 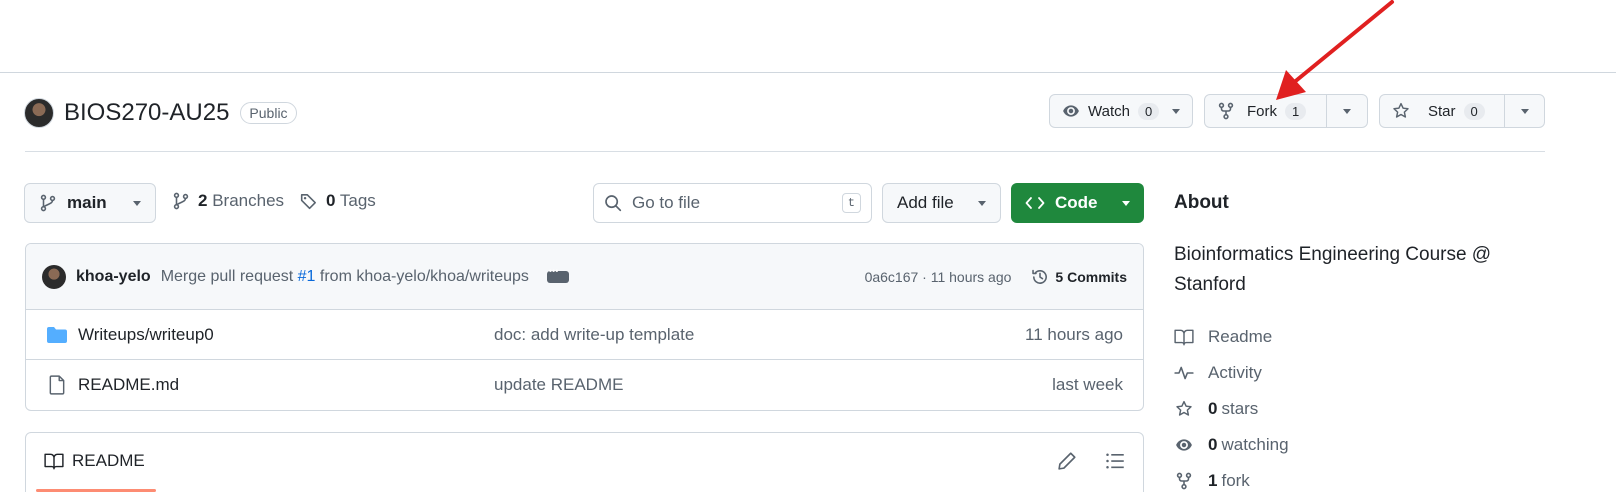 I want to click on watch-button: Watch 0, so click(x=1121, y=111).